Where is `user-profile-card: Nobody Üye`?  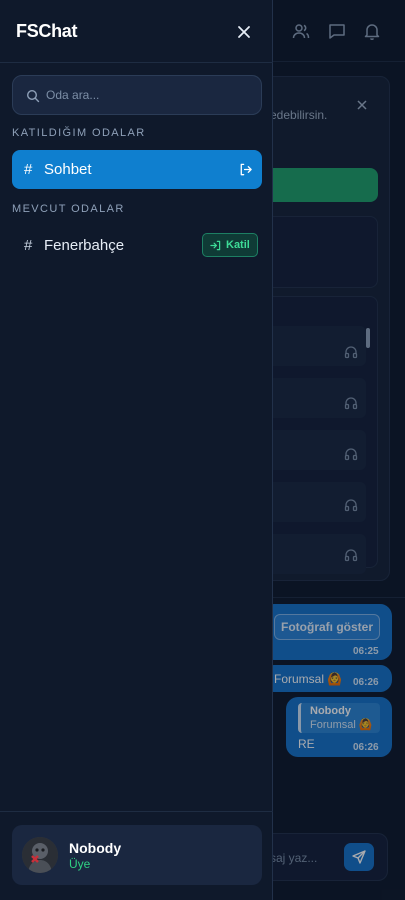
user-profile-card: Nobody Üye is located at coordinates (137, 855).